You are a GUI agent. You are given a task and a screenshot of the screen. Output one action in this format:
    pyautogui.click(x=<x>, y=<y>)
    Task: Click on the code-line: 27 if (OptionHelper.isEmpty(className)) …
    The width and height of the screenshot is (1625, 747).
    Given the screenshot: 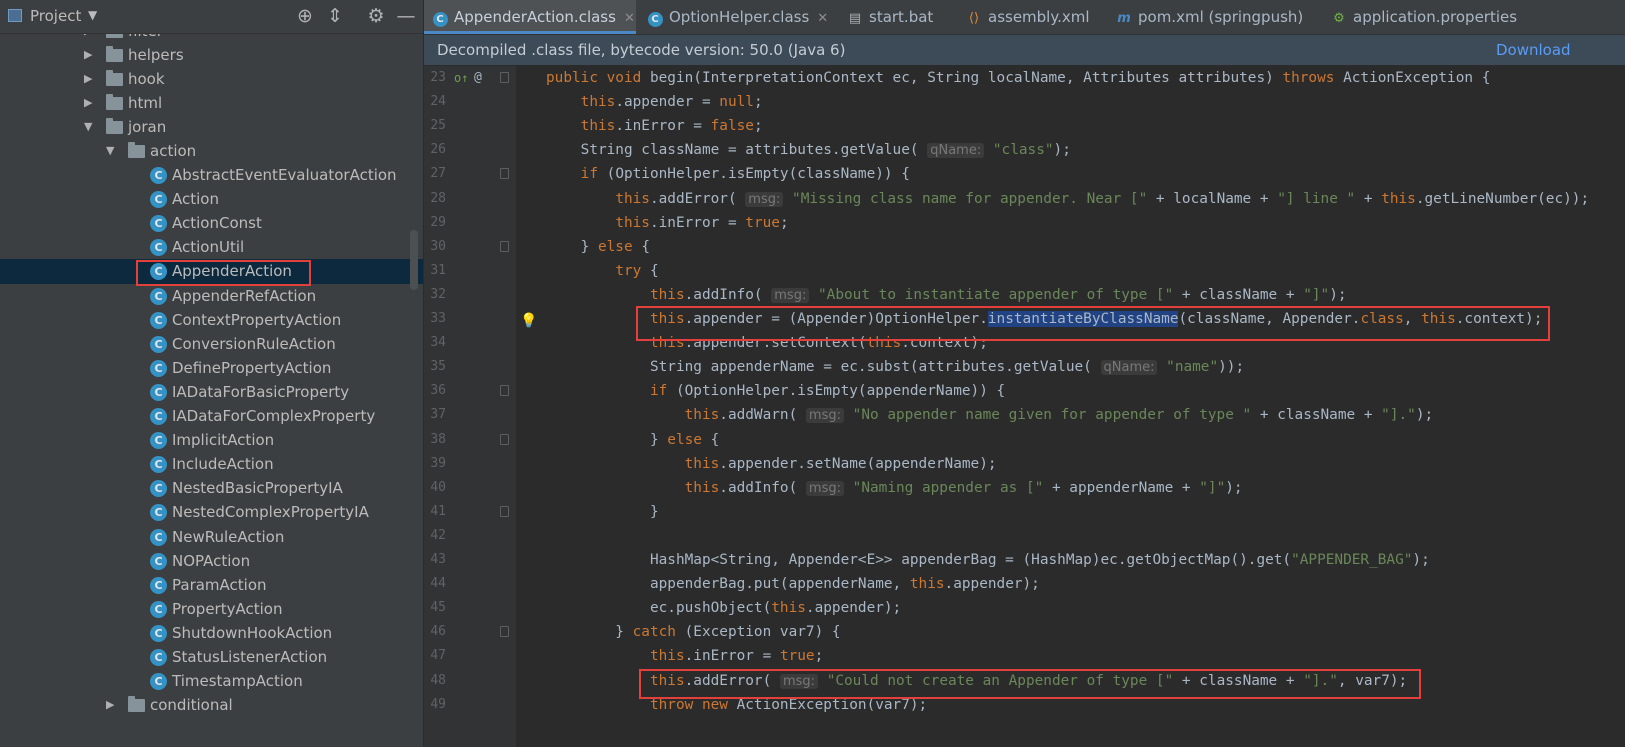 What is the action you would take?
    pyautogui.click(x=1024, y=174)
    